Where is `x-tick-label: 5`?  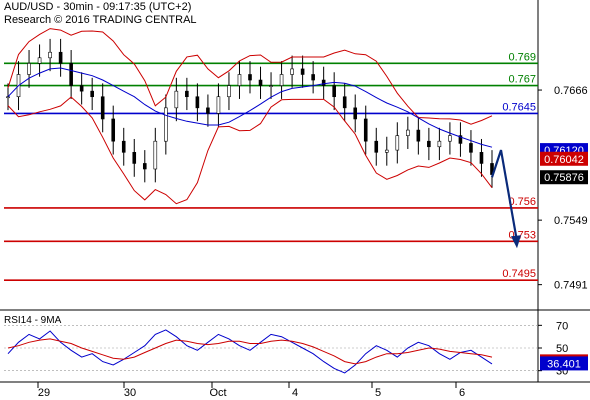 x-tick-label: 5 is located at coordinates (378, 393).